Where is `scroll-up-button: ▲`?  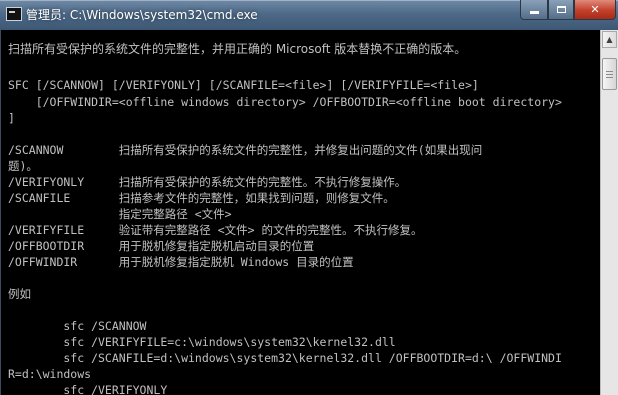 scroll-up-button: ▲ is located at coordinates (609, 39).